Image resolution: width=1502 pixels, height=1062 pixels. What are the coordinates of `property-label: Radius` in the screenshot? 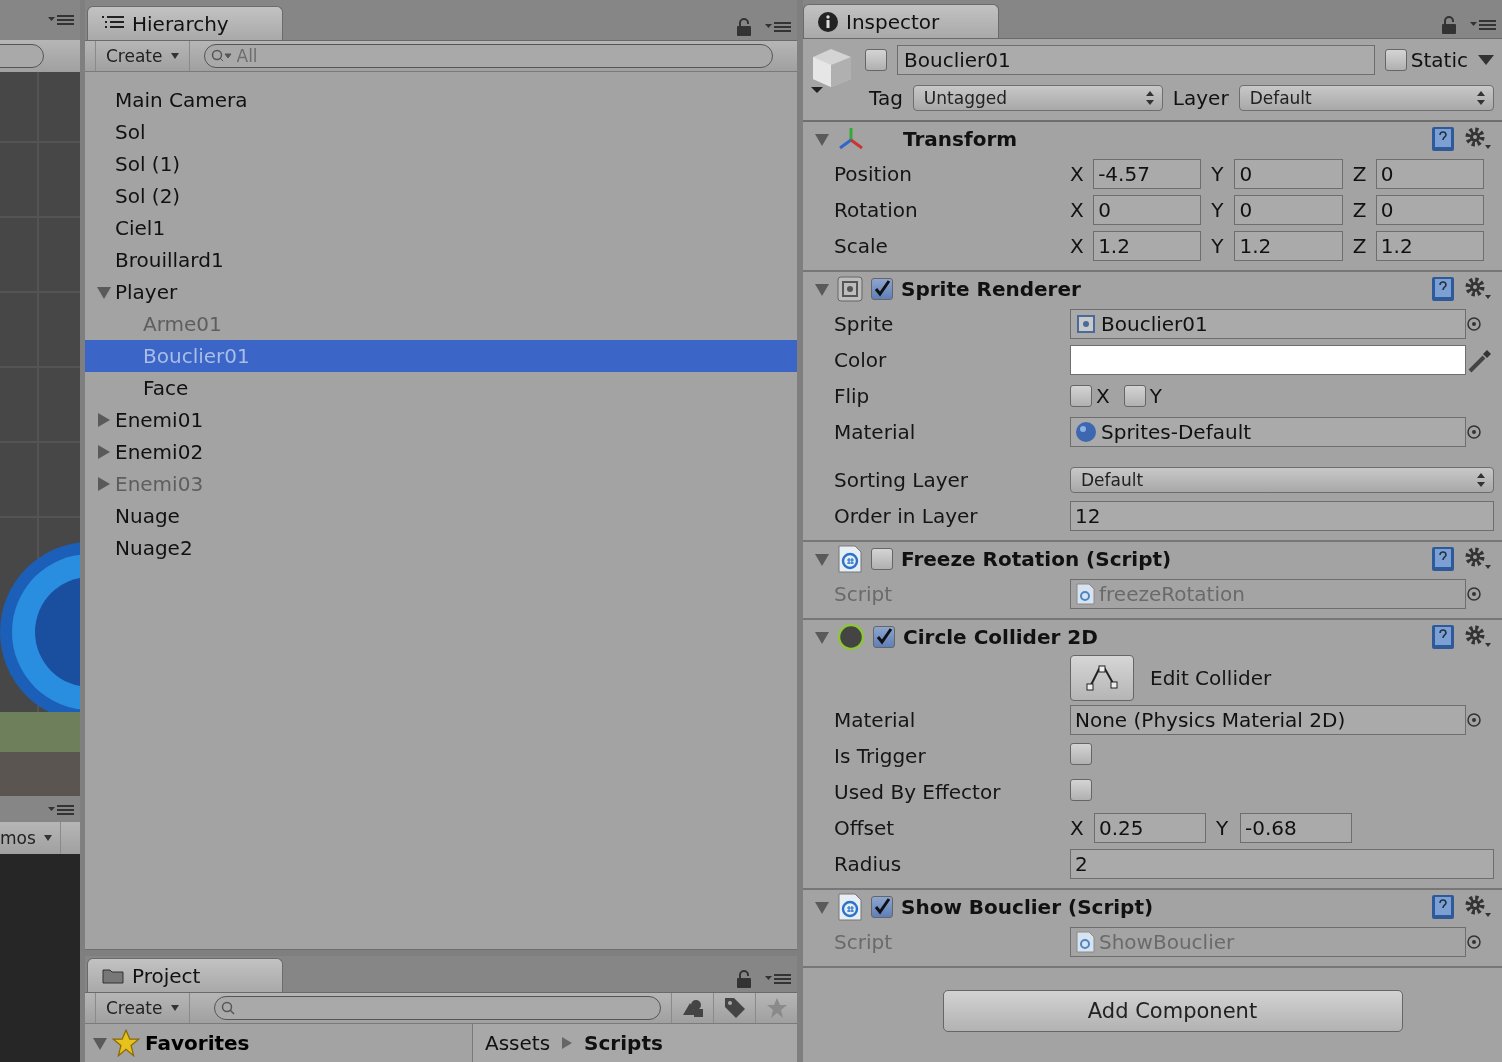 It's located at (868, 864).